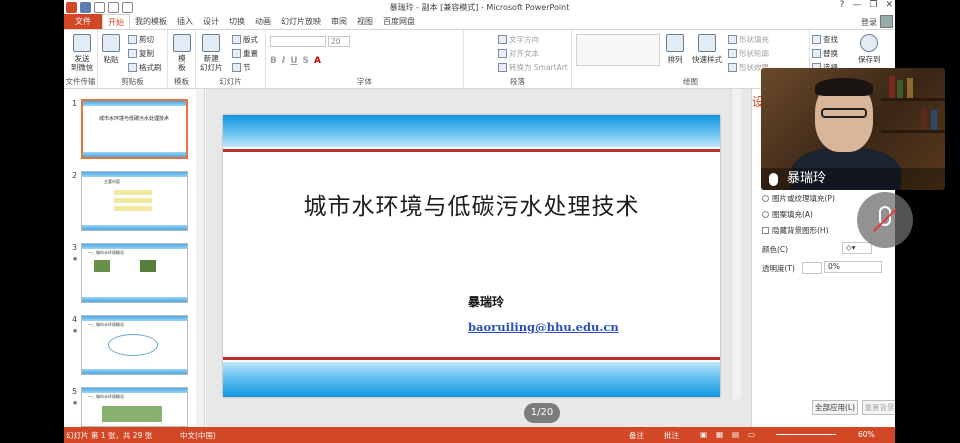  What do you see at coordinates (533, 67) in the screenshot?
I see `convert-smartart-button: 转换为 SmartArt` at bounding box center [533, 67].